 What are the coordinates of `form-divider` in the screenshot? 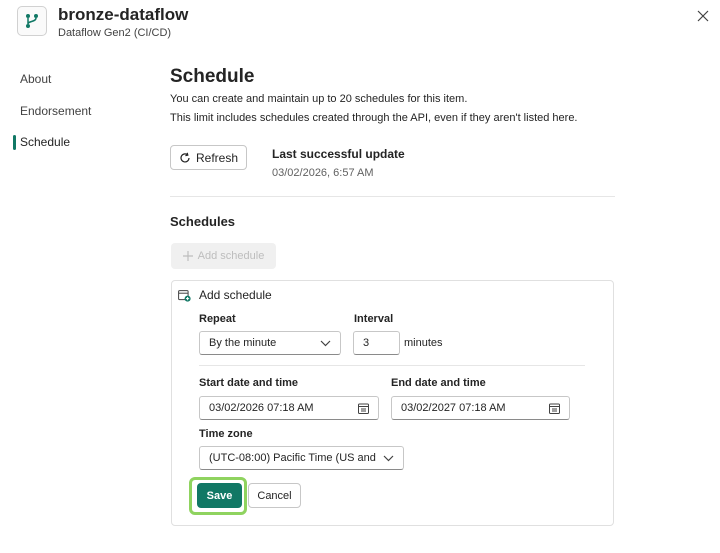 It's located at (392, 365).